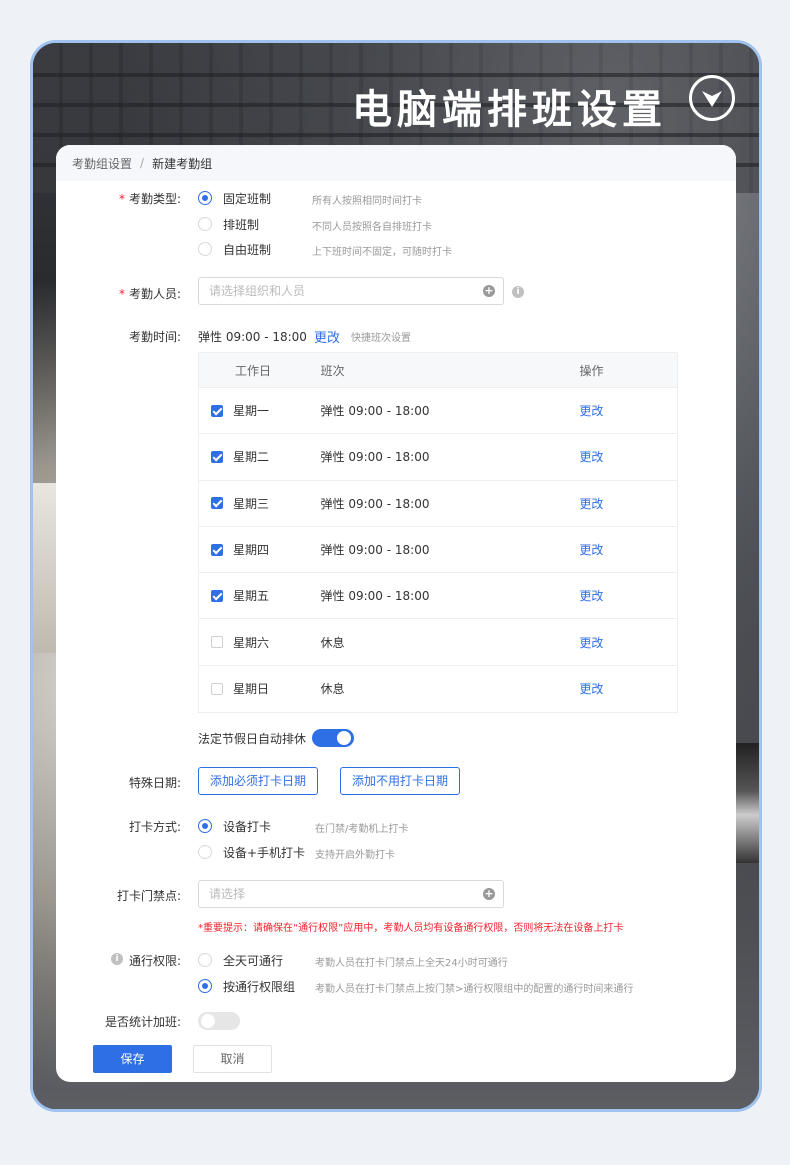  I want to click on row-day: 星期六, so click(251, 642).